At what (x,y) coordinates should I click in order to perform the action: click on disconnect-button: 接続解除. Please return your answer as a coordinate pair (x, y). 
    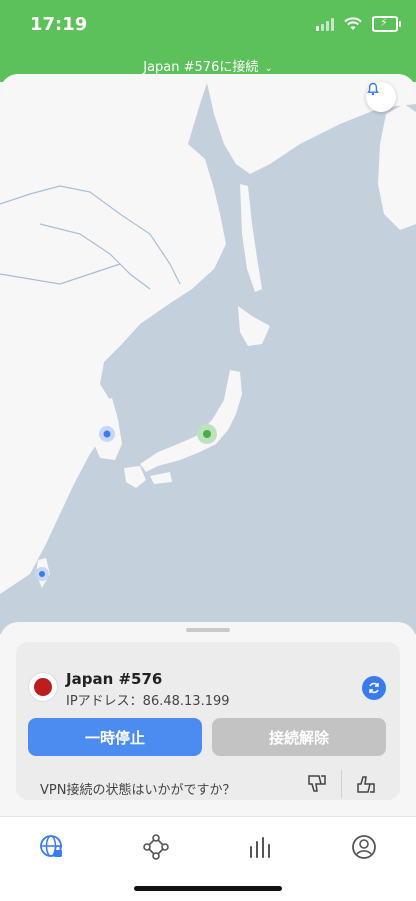
    Looking at the image, I should click on (299, 737).